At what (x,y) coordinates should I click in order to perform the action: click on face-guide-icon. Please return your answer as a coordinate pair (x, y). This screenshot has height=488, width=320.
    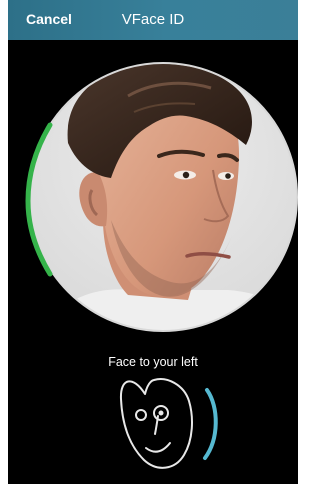
    Looking at the image, I should click on (168, 423).